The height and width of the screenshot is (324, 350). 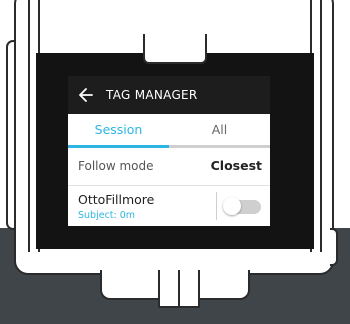 What do you see at coordinates (169, 167) in the screenshot?
I see `follow-mode-row: Follow mode Closest` at bounding box center [169, 167].